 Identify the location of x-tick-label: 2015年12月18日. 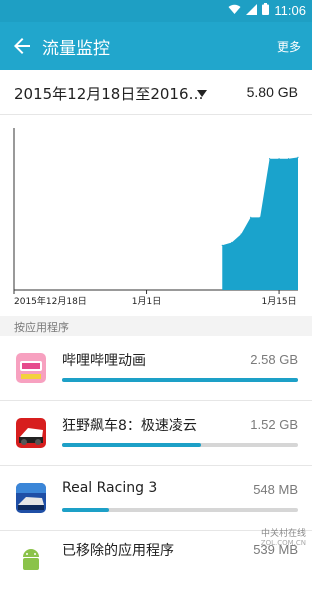
(50, 301).